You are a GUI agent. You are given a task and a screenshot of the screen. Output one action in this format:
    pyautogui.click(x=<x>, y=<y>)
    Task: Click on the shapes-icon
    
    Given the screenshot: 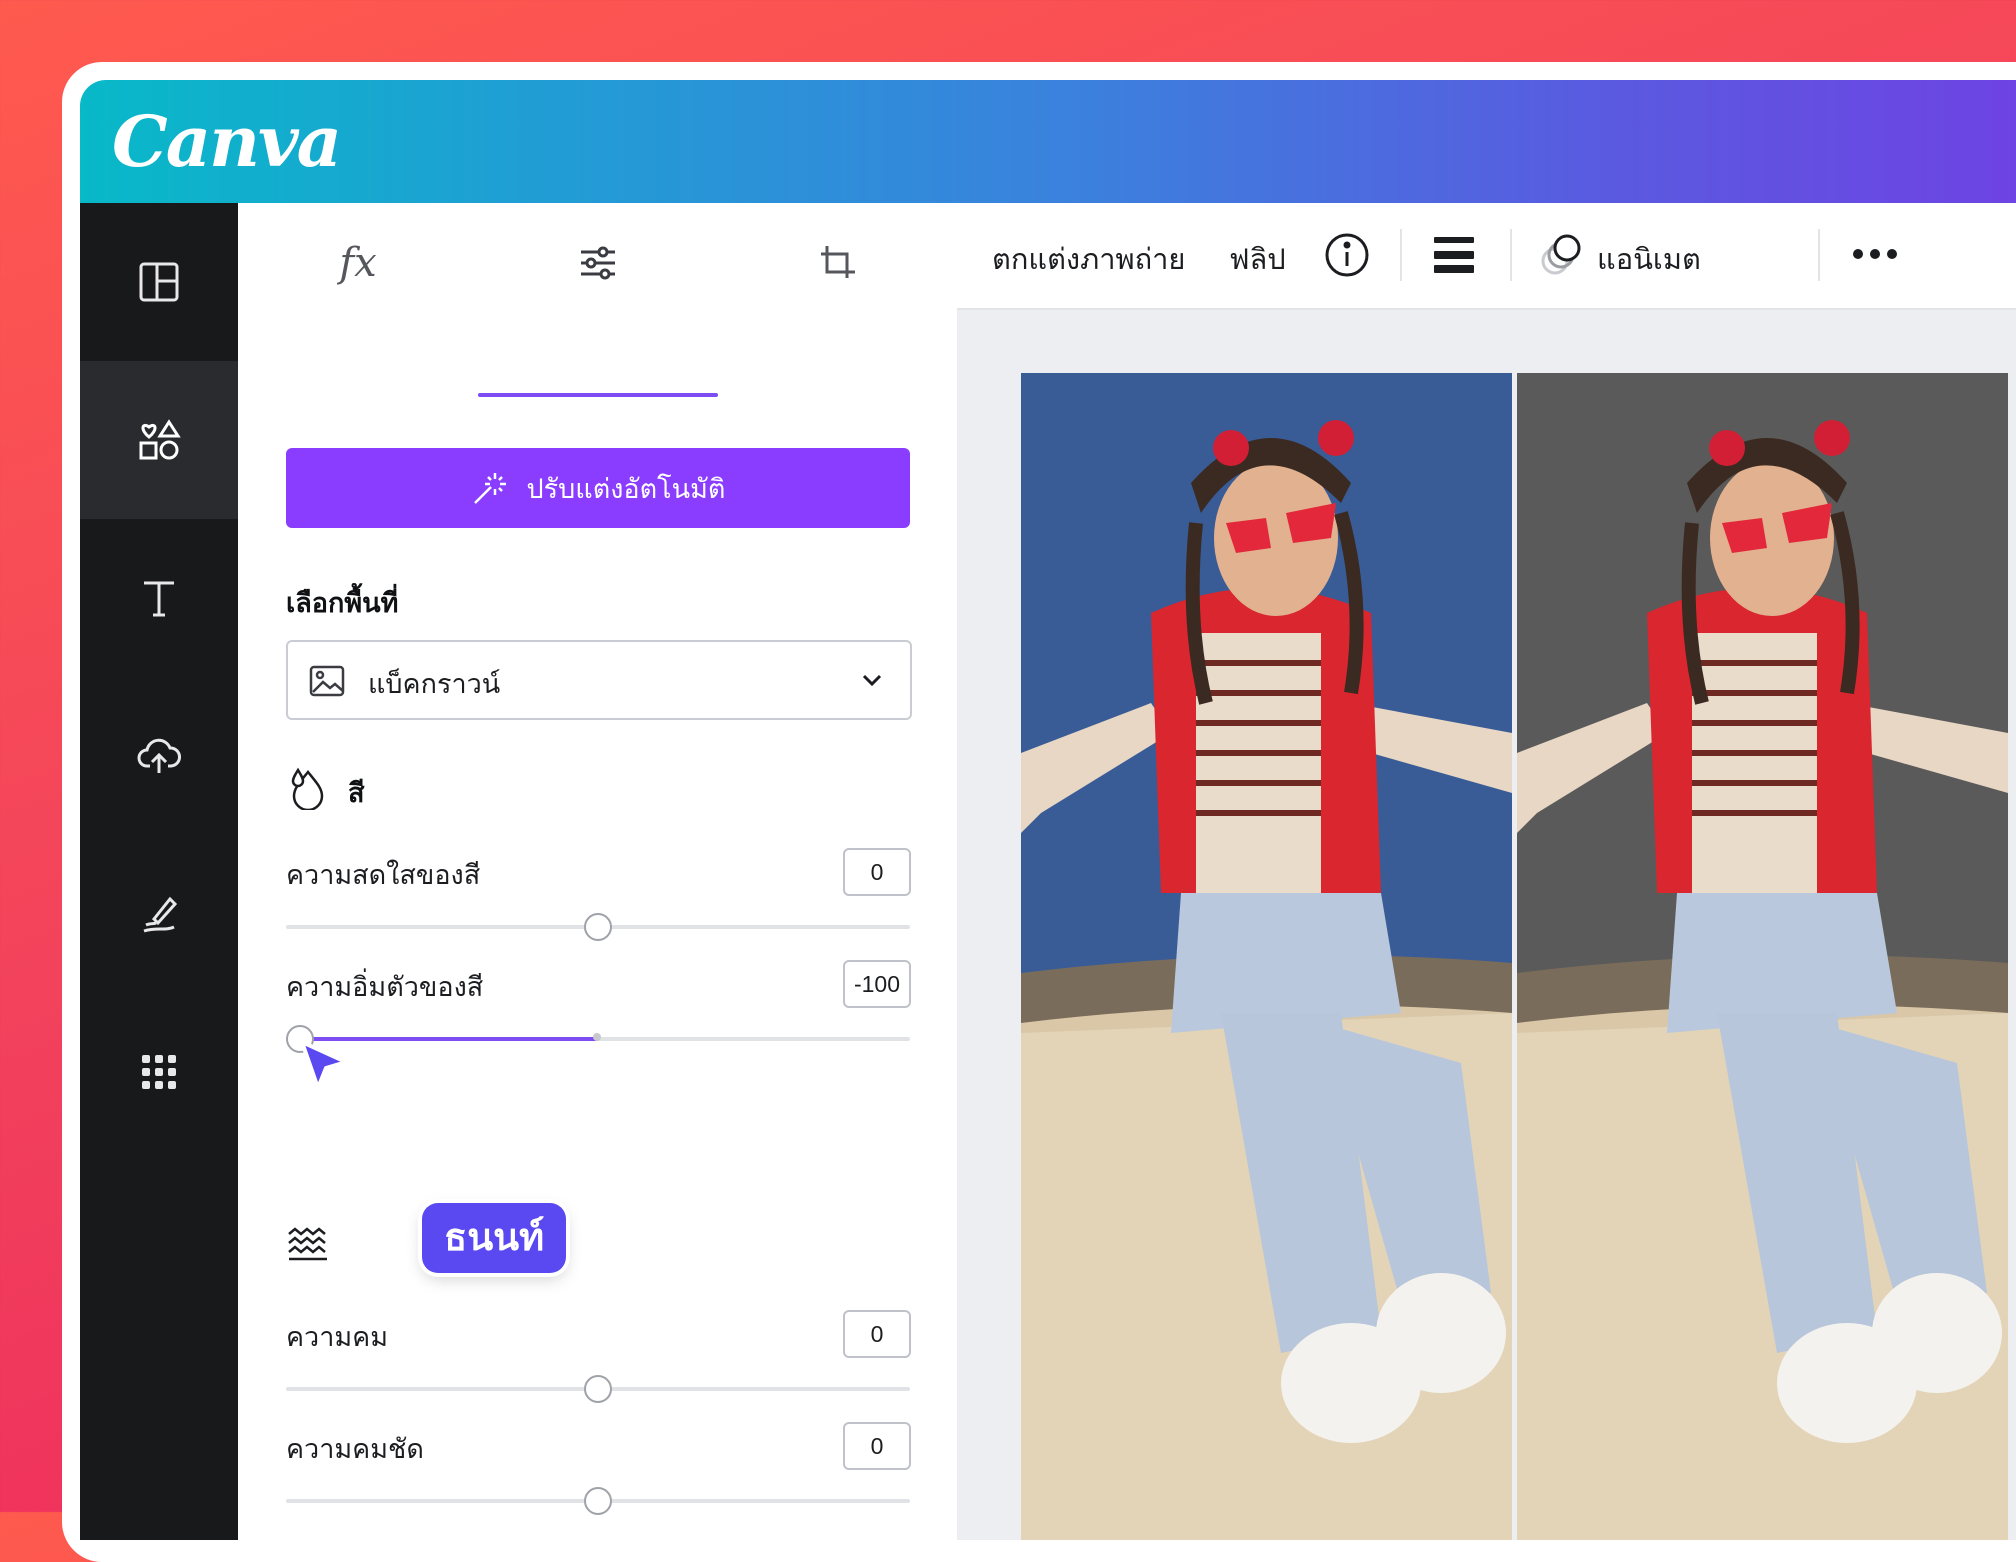 What is the action you would take?
    pyautogui.click(x=160, y=439)
    